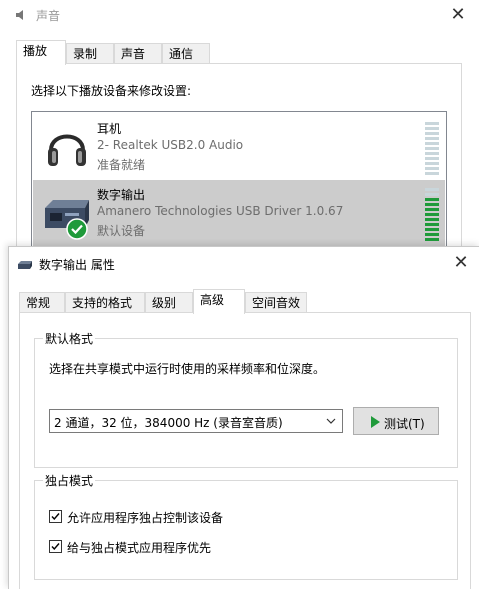  What do you see at coordinates (77, 229) in the screenshot?
I see `default-check-icon` at bounding box center [77, 229].